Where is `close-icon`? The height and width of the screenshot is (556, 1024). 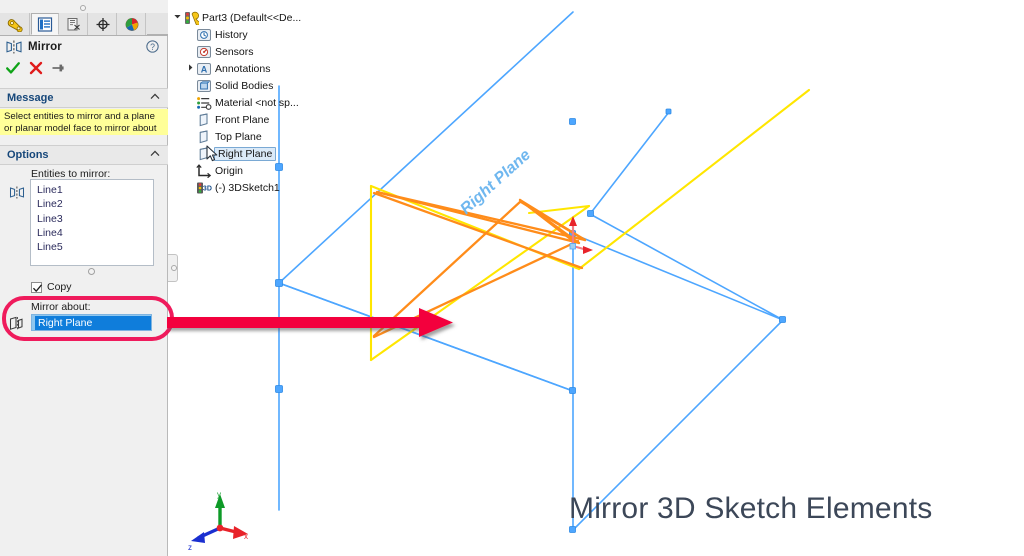
close-icon is located at coordinates (36, 68).